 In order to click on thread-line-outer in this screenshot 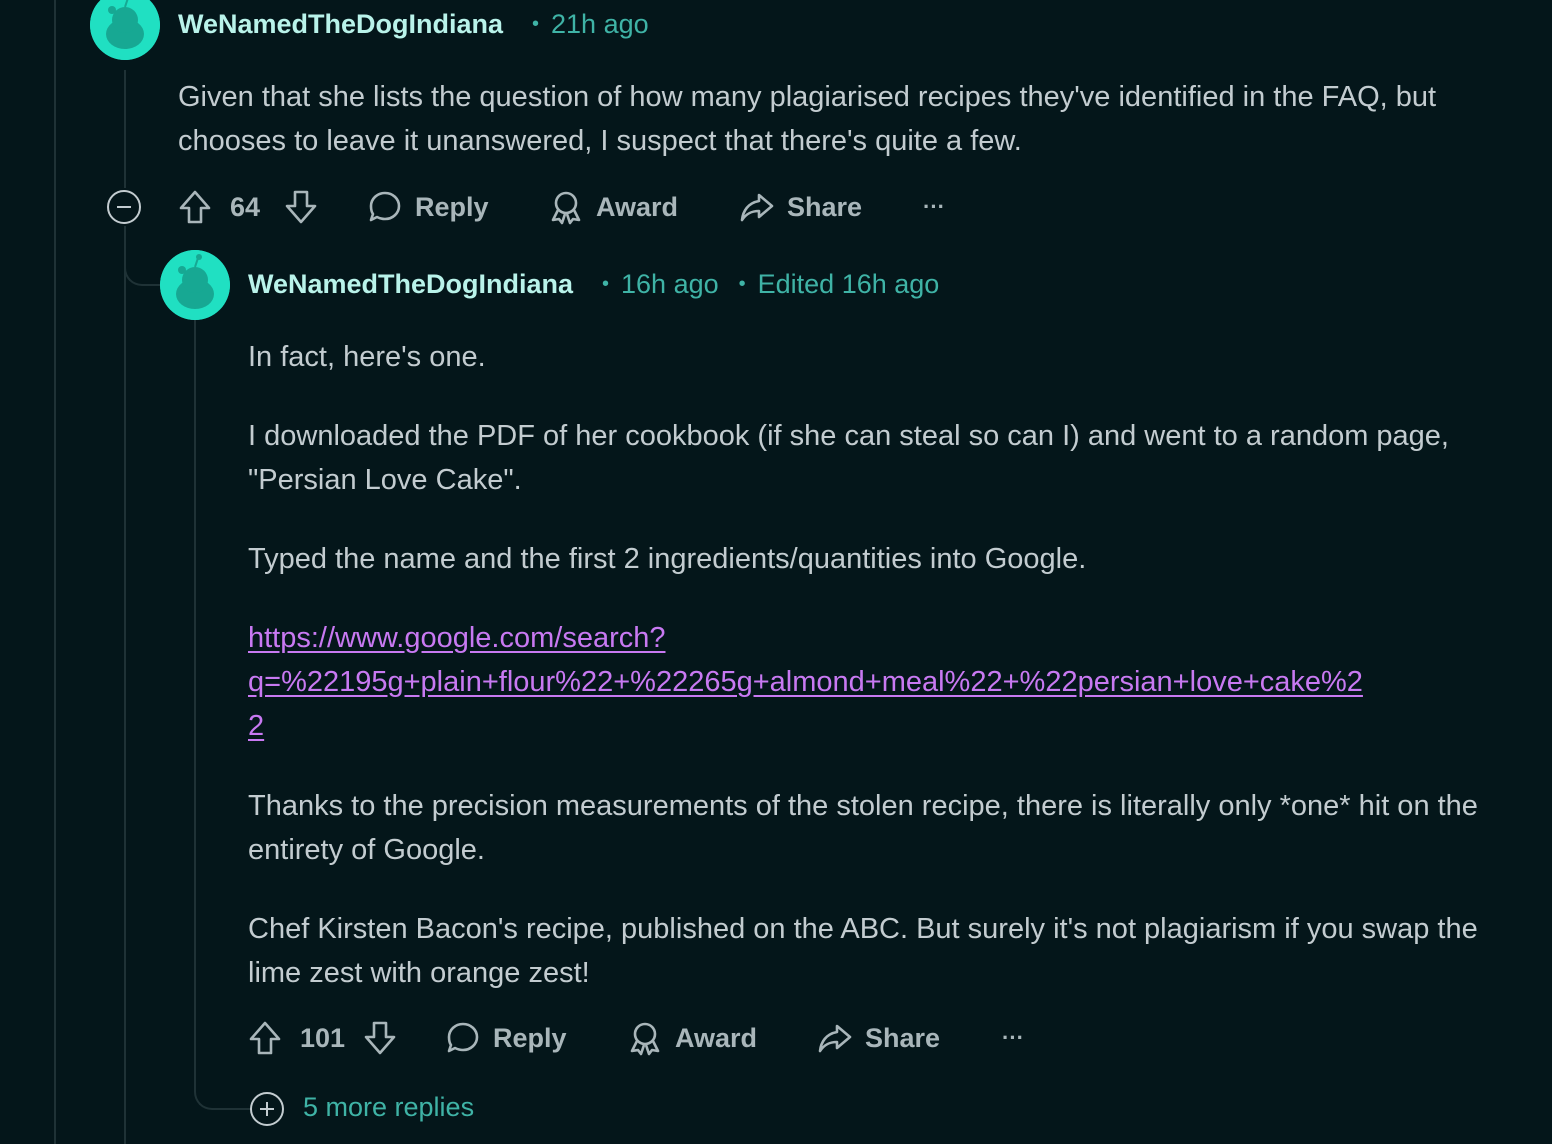, I will do `click(55, 572)`.